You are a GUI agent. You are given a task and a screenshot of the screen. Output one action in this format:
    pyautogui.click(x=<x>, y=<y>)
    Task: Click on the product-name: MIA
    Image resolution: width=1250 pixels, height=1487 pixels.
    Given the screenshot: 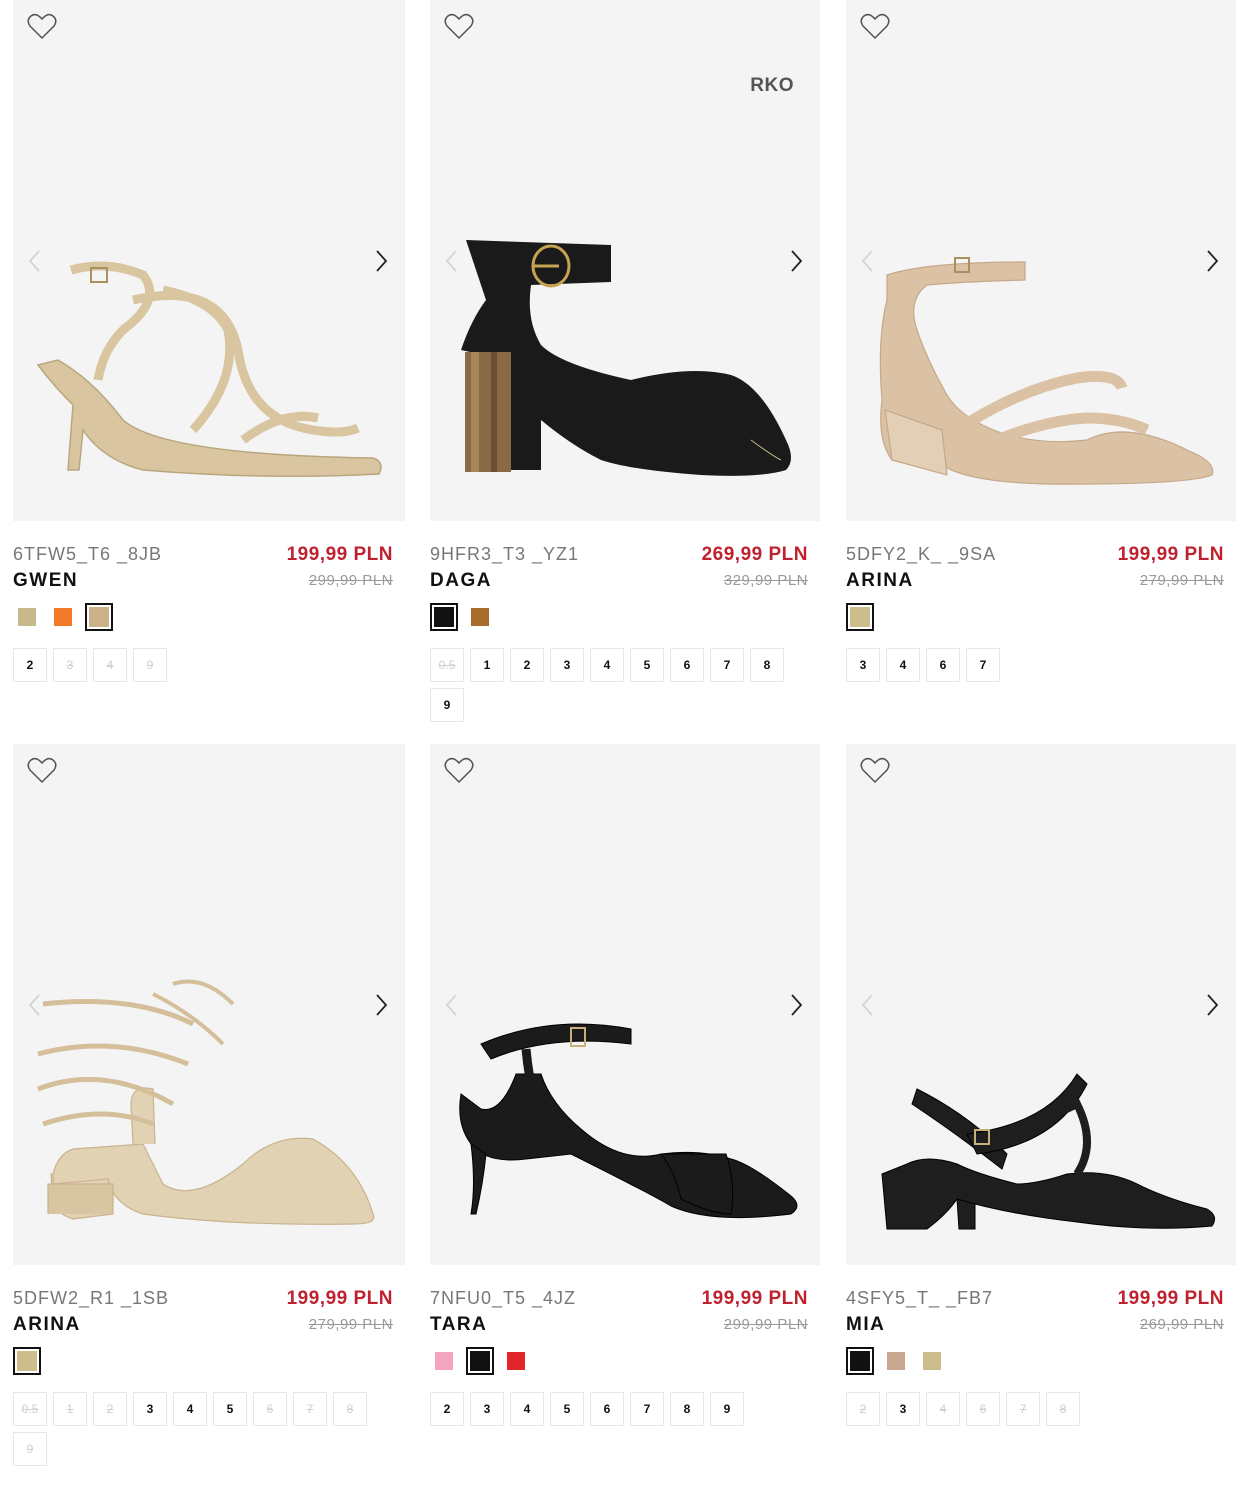 What is the action you would take?
    pyautogui.click(x=865, y=1325)
    